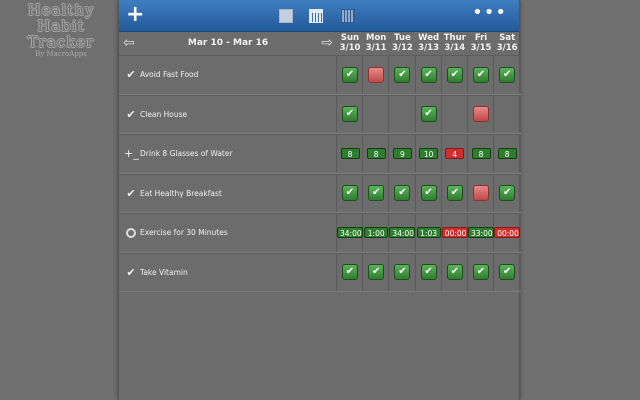  What do you see at coordinates (229, 233) in the screenshot?
I see `habit-name-cell: Exercise for 30 Minutes` at bounding box center [229, 233].